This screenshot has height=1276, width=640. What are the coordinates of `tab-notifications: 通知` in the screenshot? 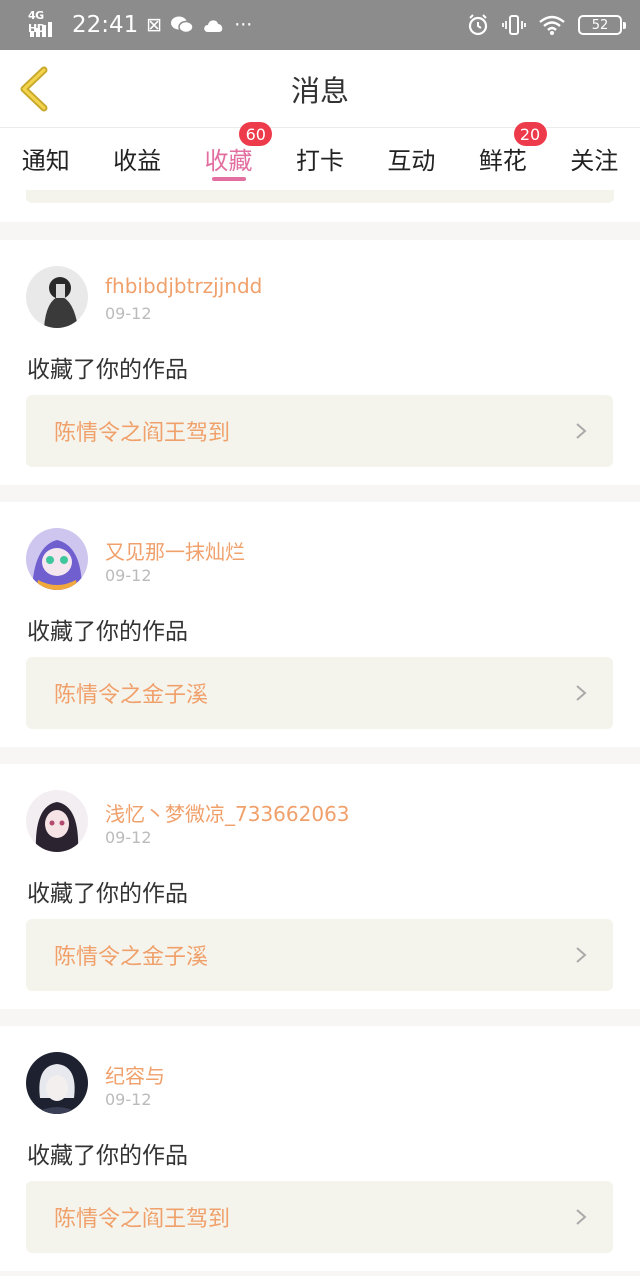 It's located at (45, 159).